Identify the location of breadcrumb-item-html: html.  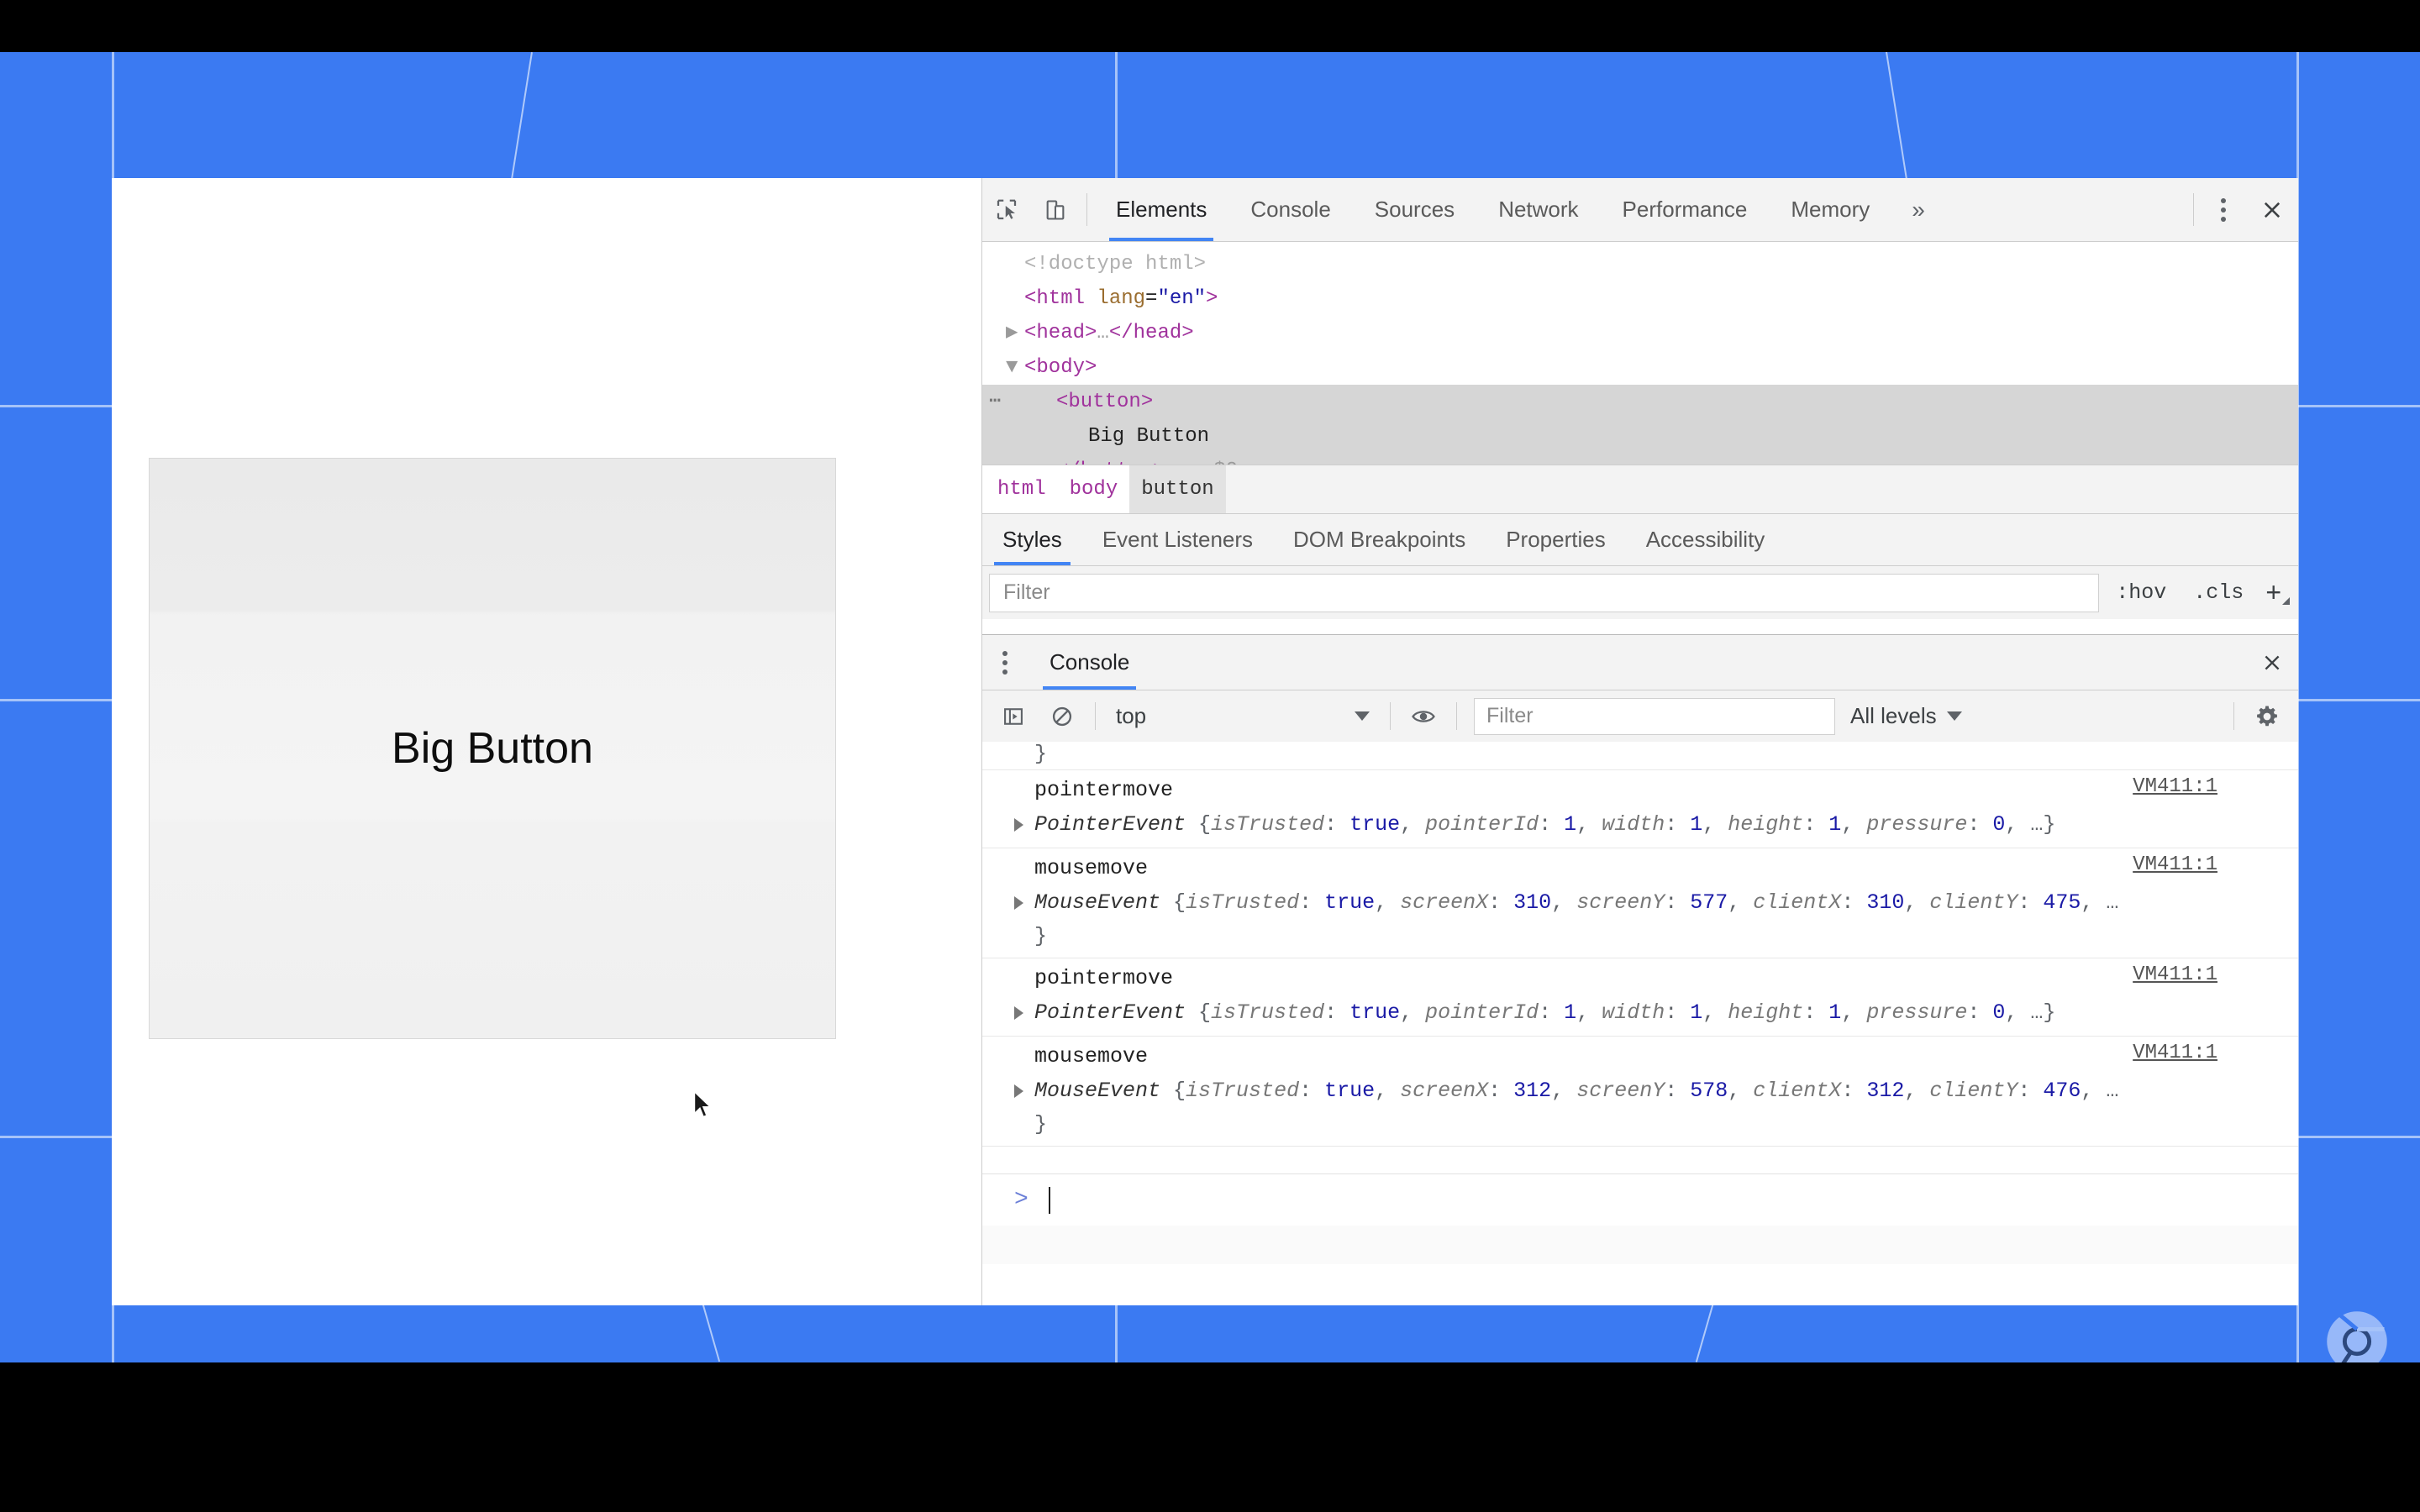
(1020, 489).